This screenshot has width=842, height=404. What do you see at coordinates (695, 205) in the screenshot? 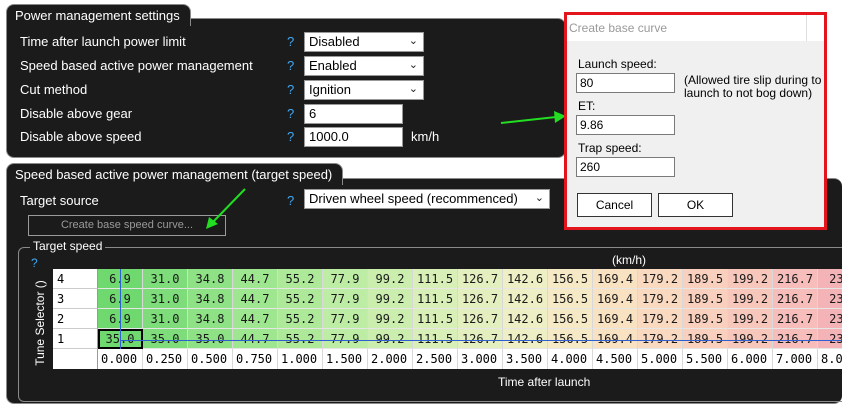
I see `ok-button: OK` at bounding box center [695, 205].